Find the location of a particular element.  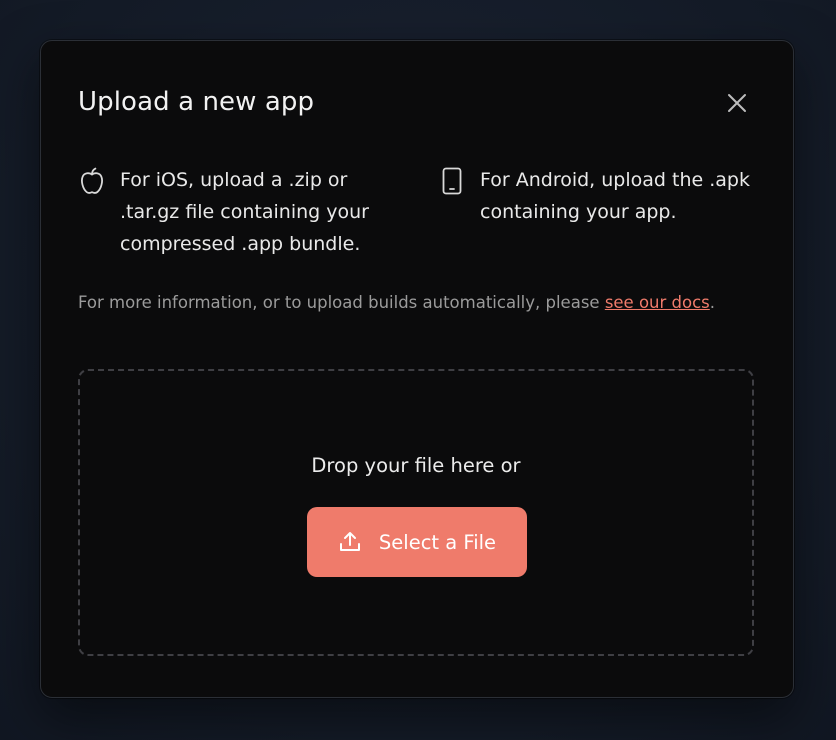

select-file-label: Select a File is located at coordinates (437, 542).